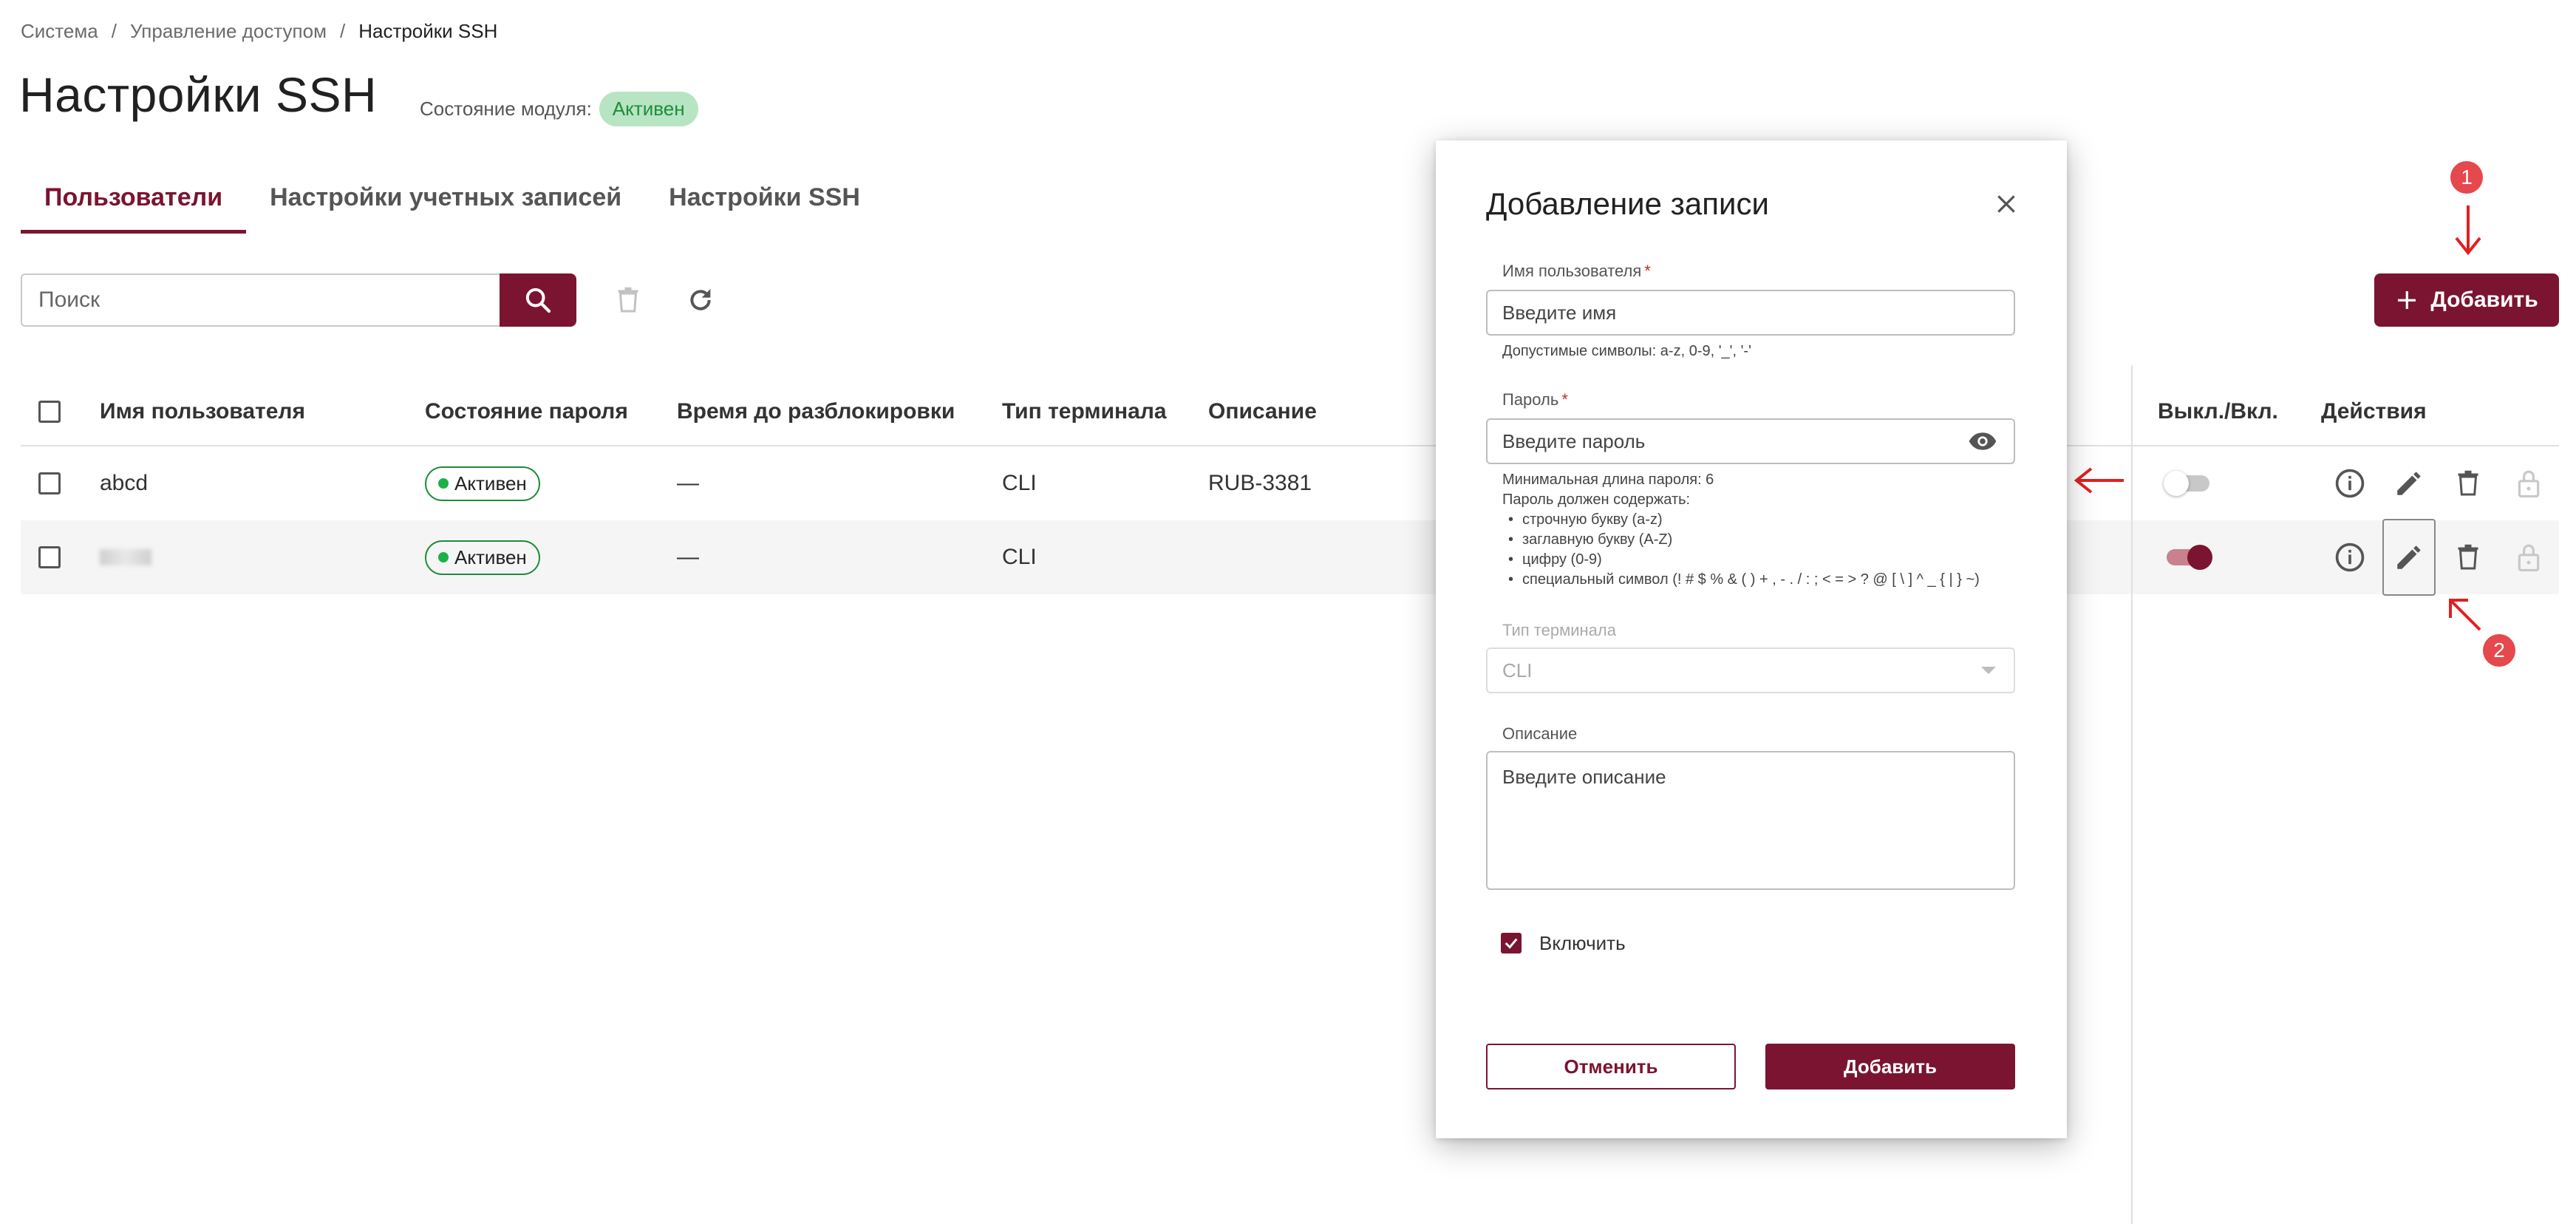 The image size is (2576, 1224). Describe the element at coordinates (2006, 204) in the screenshot. I see `close-button` at that location.